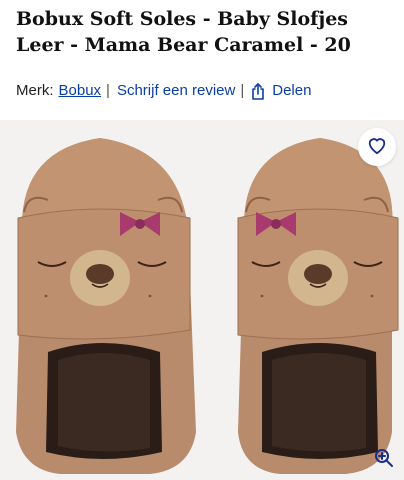 Image resolution: width=404 pixels, height=480 pixels. What do you see at coordinates (35, 90) in the screenshot?
I see `brand-label: Merk:` at bounding box center [35, 90].